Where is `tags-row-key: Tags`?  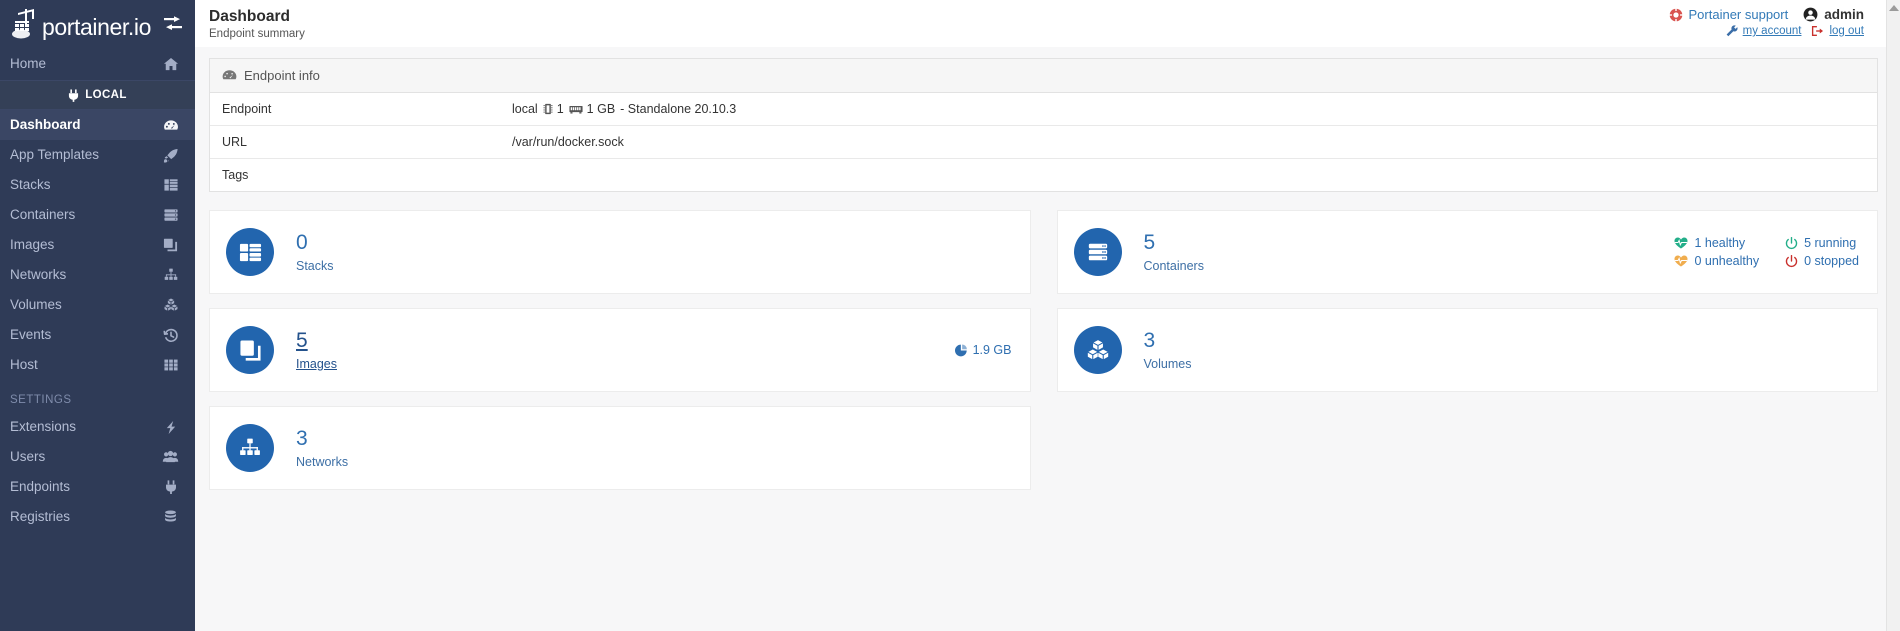 tags-row-key: Tags is located at coordinates (235, 175).